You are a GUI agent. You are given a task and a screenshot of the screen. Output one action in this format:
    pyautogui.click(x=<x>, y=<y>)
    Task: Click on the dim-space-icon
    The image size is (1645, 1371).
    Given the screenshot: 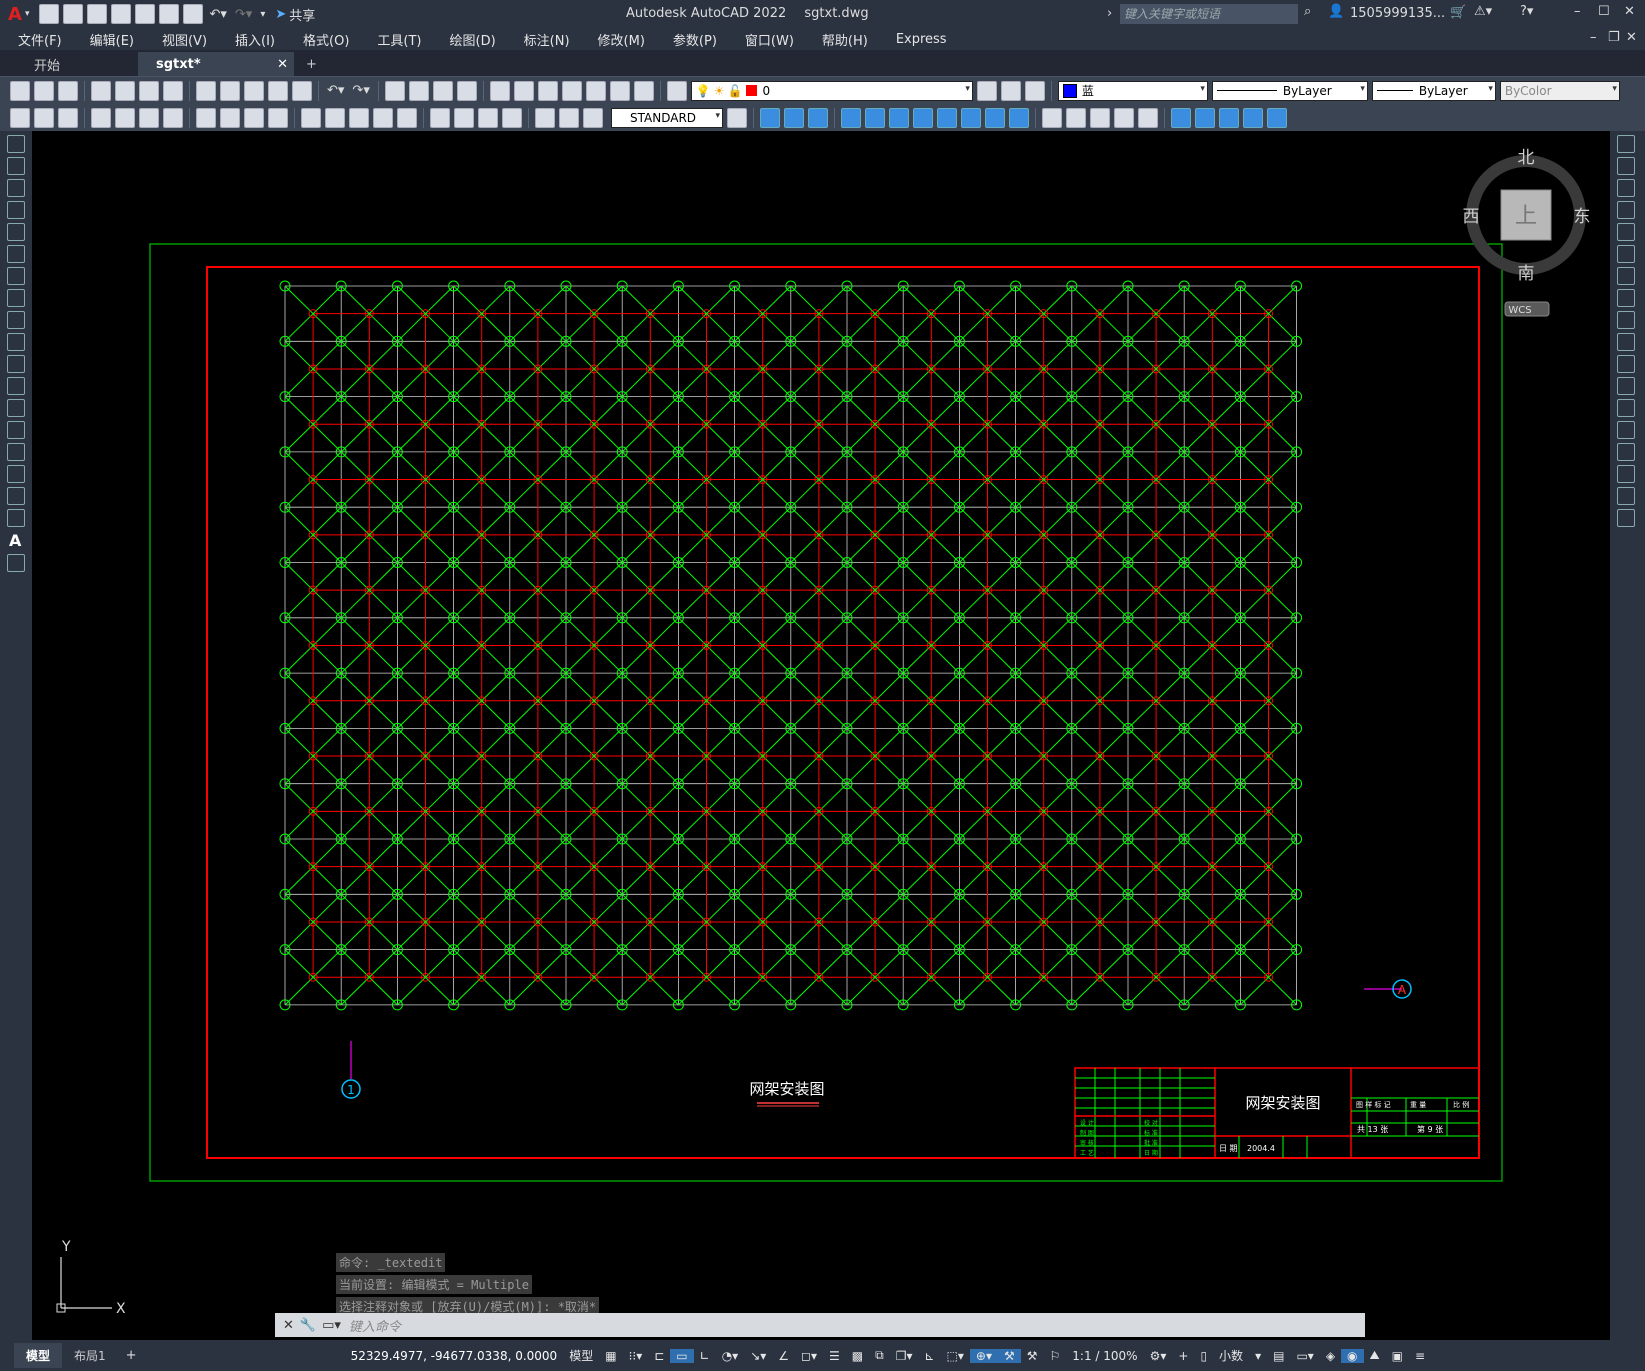 What is the action you would take?
    pyautogui.click(x=383, y=117)
    